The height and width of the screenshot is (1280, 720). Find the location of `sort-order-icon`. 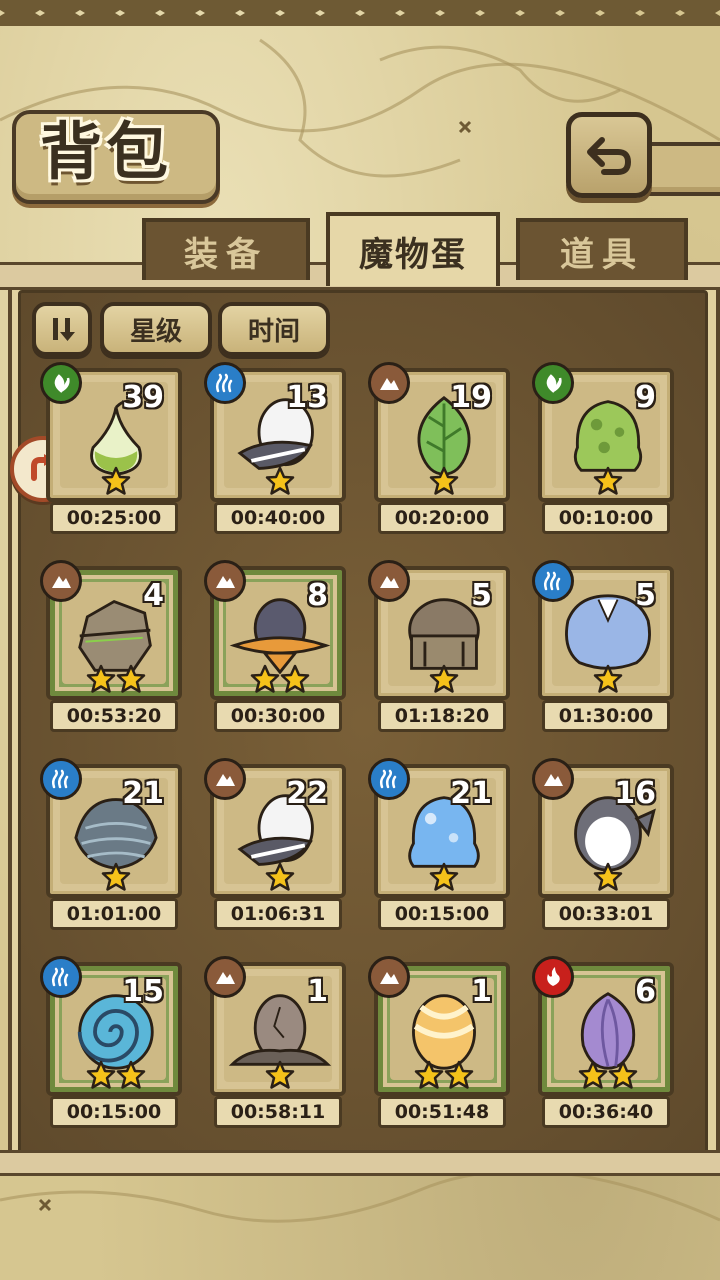

sort-order-icon is located at coordinates (64, 329).